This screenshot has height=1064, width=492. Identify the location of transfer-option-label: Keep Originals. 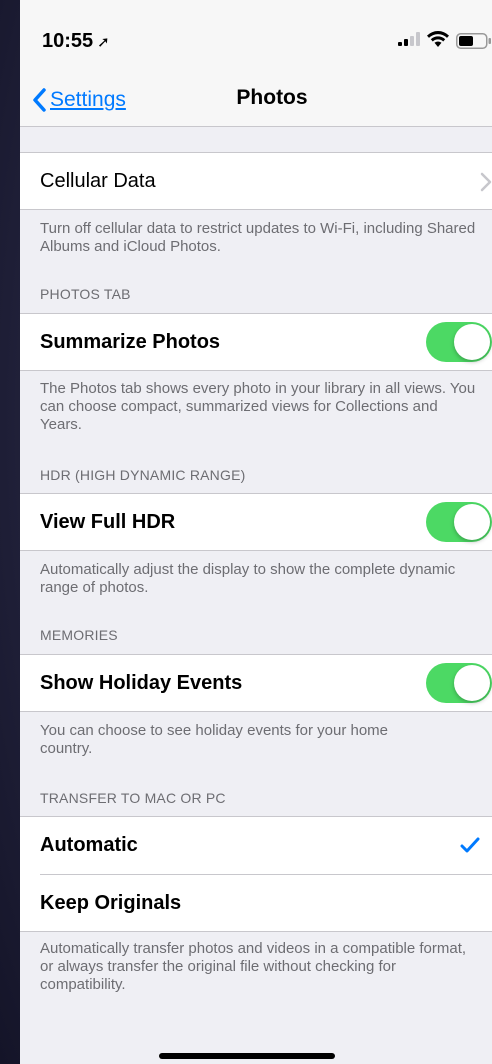
(111, 903).